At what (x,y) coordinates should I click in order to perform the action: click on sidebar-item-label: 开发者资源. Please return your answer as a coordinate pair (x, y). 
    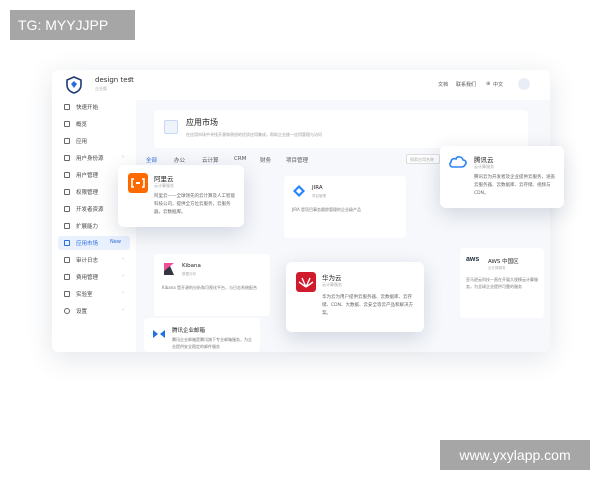
    Looking at the image, I should click on (90, 210).